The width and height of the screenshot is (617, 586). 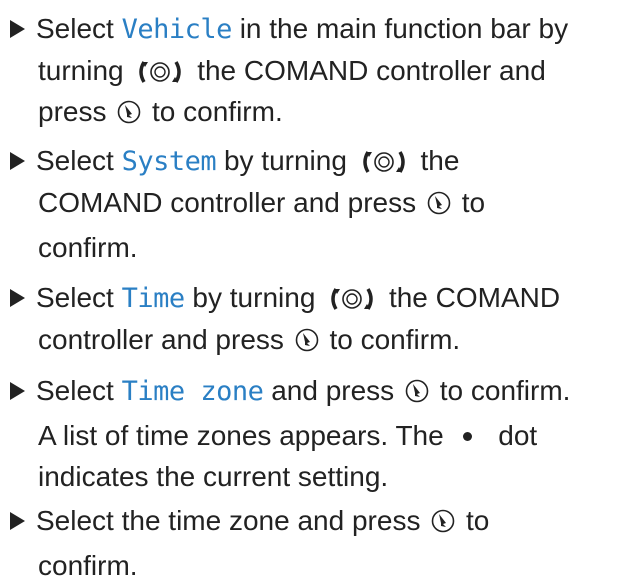 I want to click on step-5-line-1: Select the time zone and press to, so click(x=308, y=522).